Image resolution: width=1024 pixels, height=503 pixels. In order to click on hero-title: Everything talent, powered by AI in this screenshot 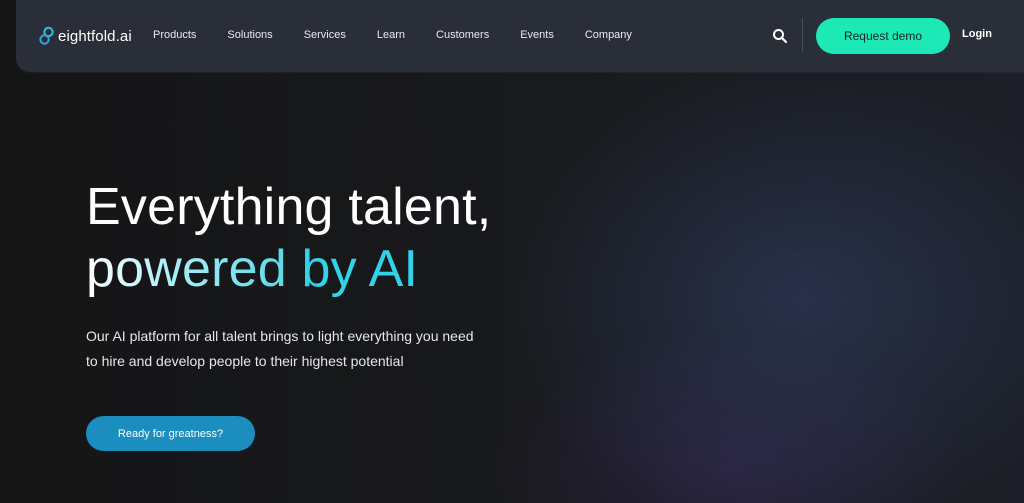, I will do `click(288, 238)`.